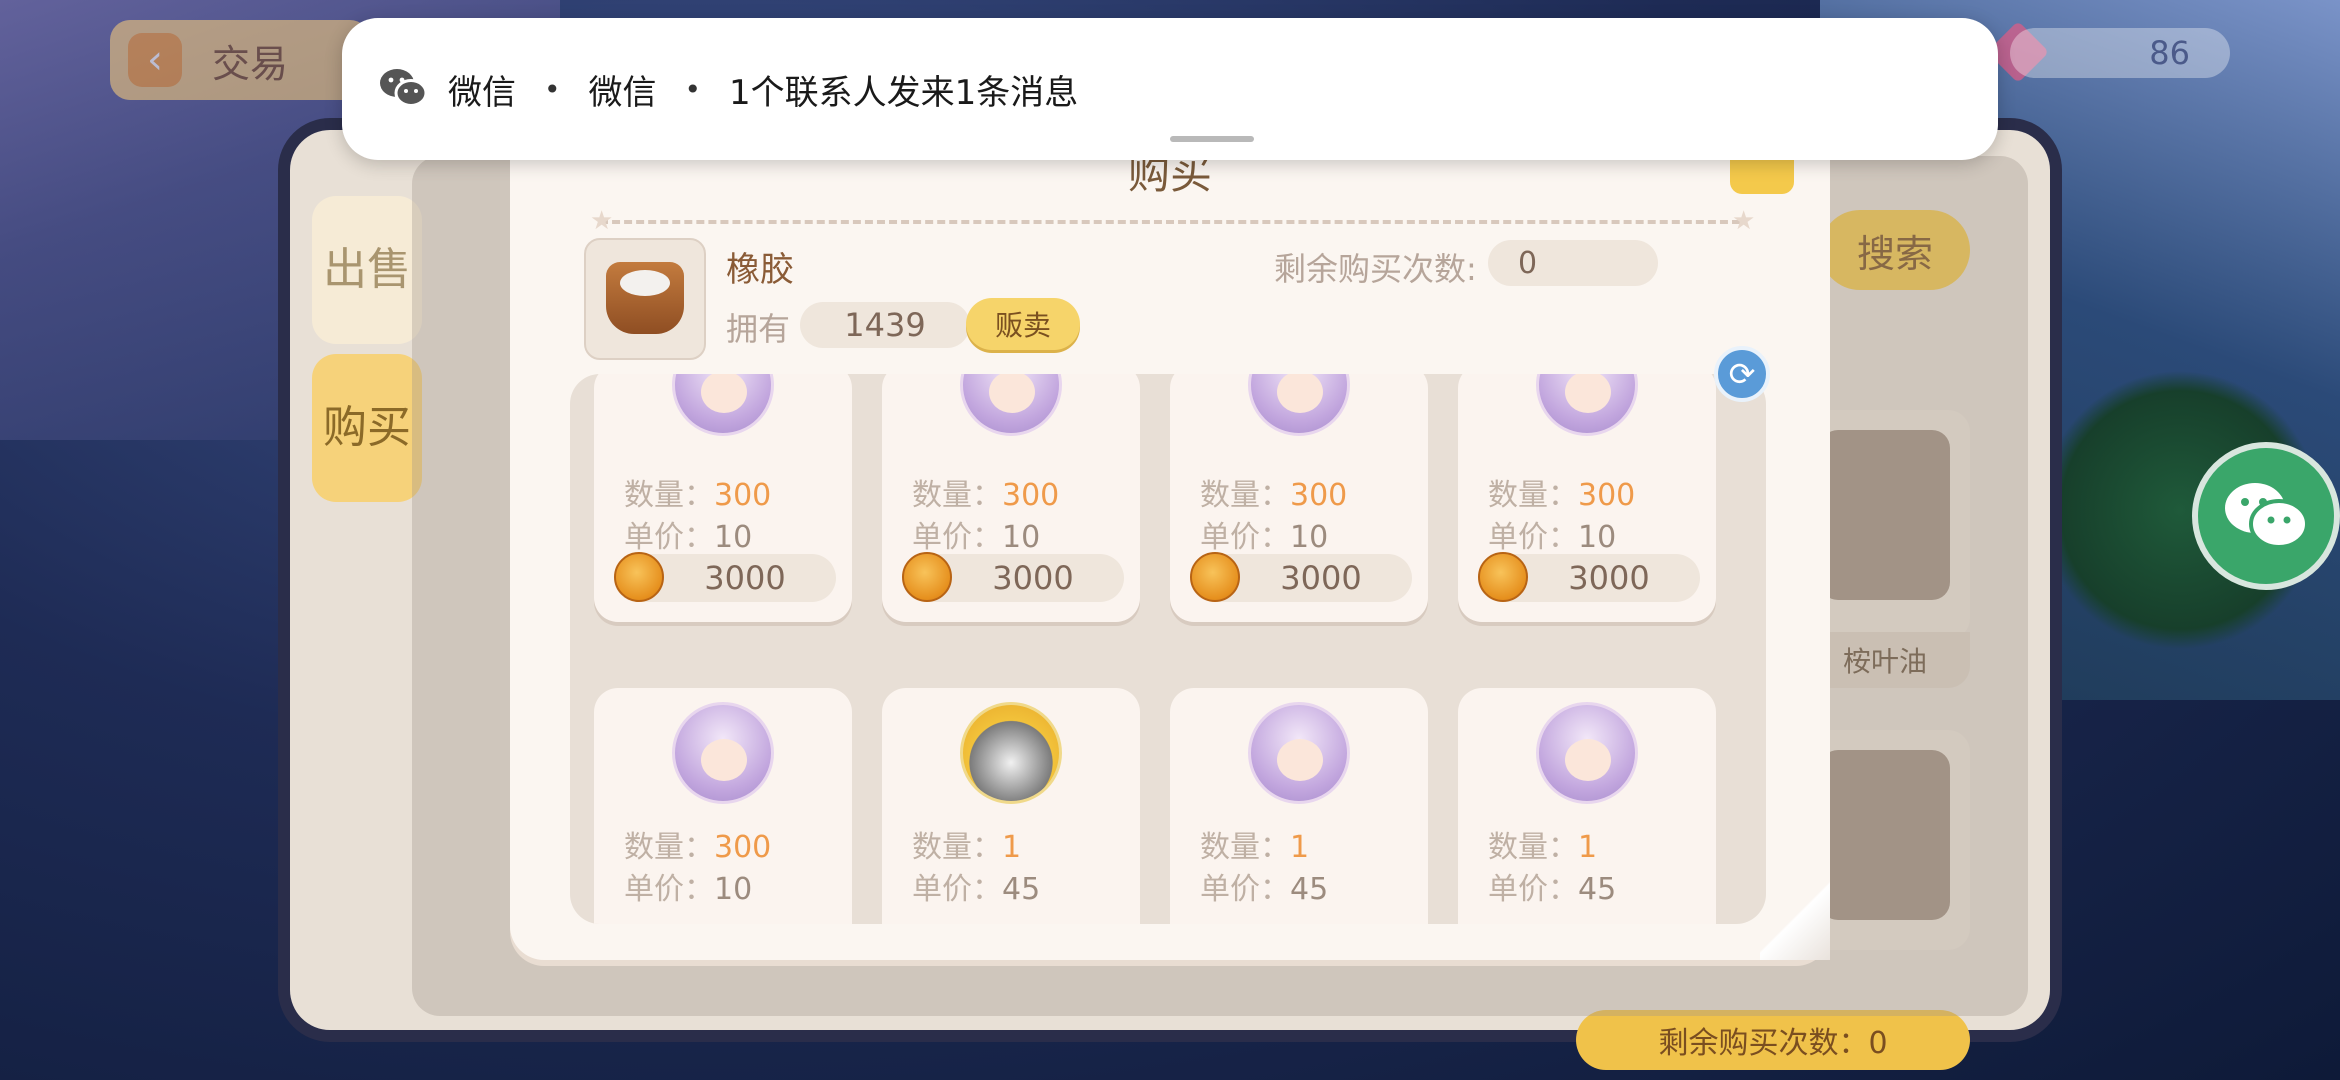 The width and height of the screenshot is (2340, 1080). Describe the element at coordinates (1795, 919) in the screenshot. I see `page-curl-decoration` at that location.